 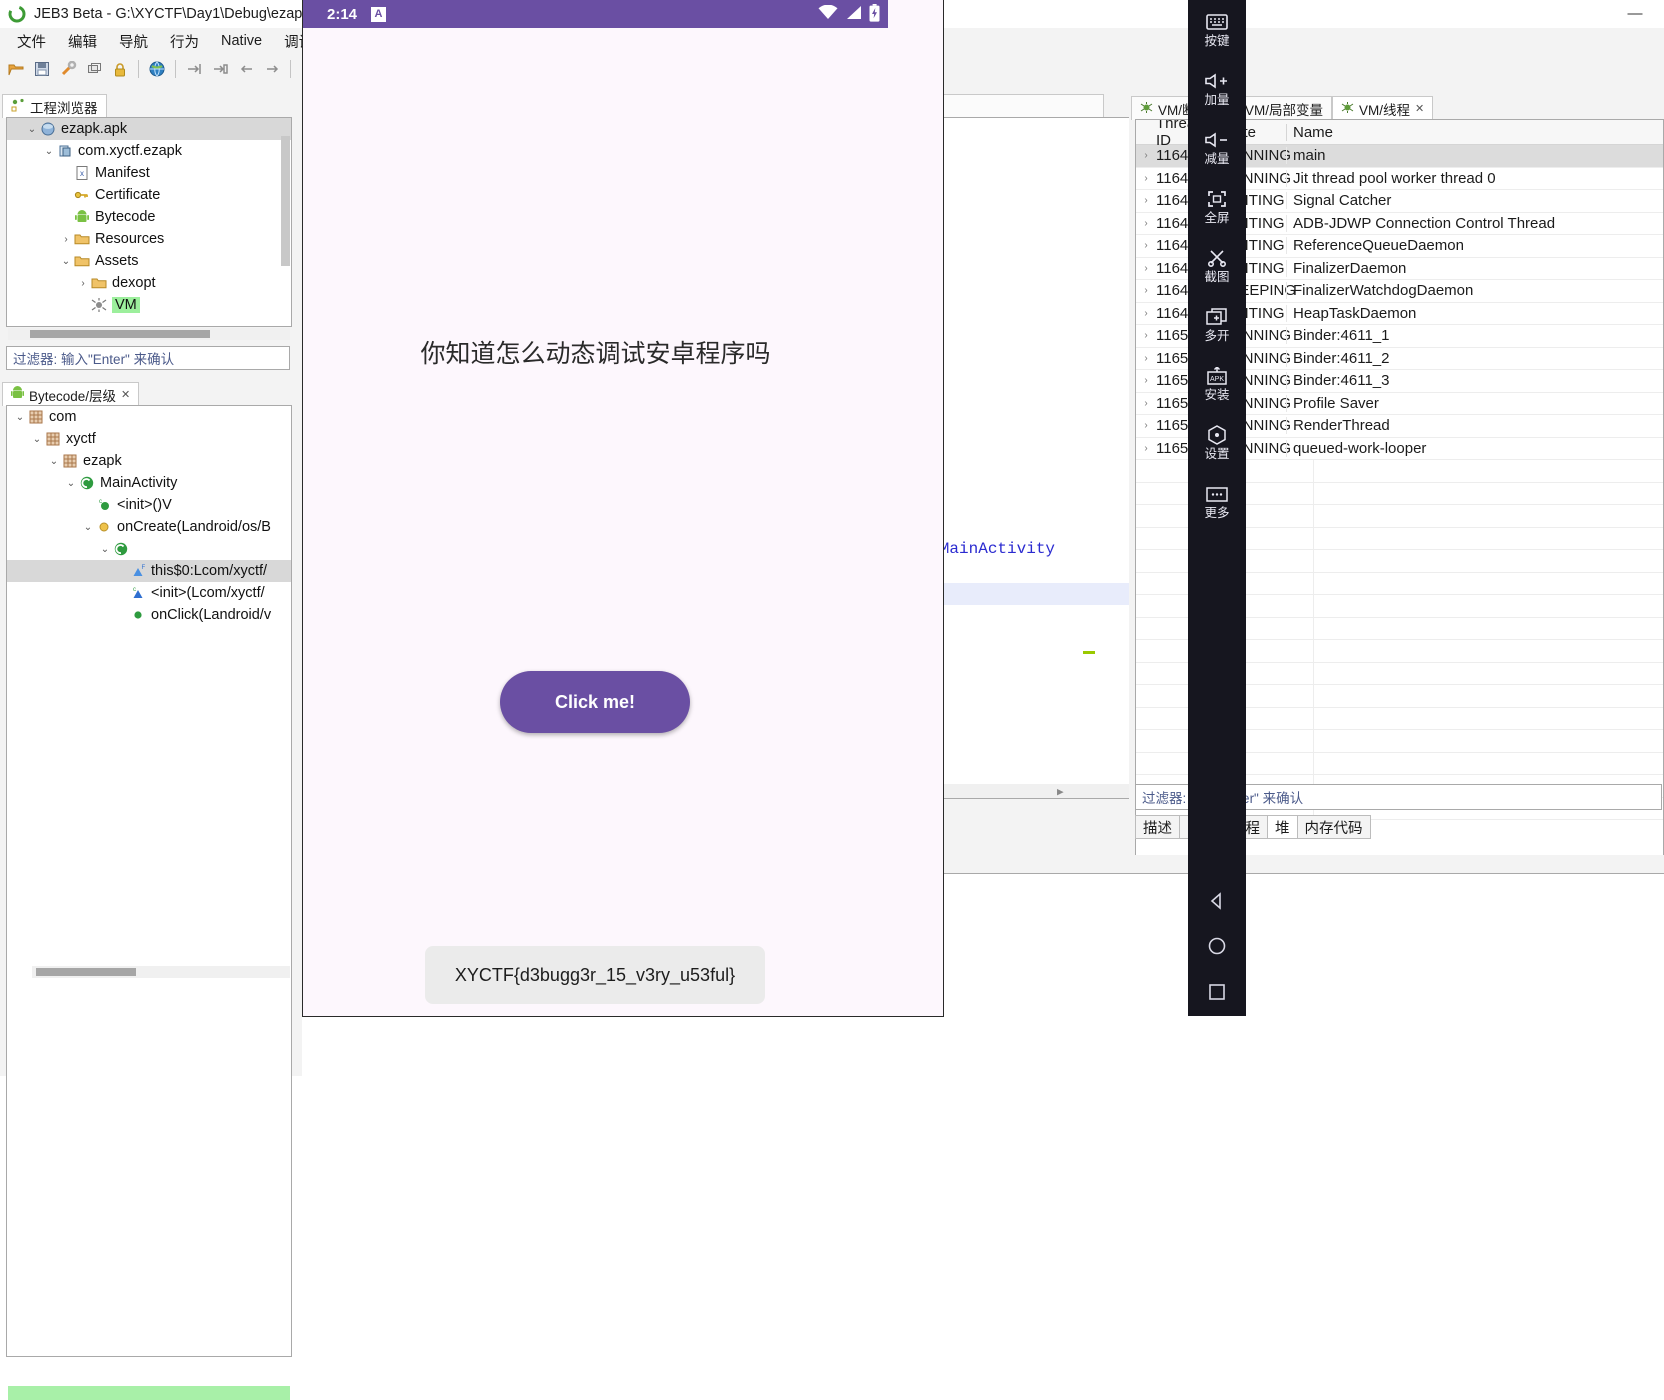 What do you see at coordinates (149, 173) in the screenshot?
I see `tree-row: x Manifest` at bounding box center [149, 173].